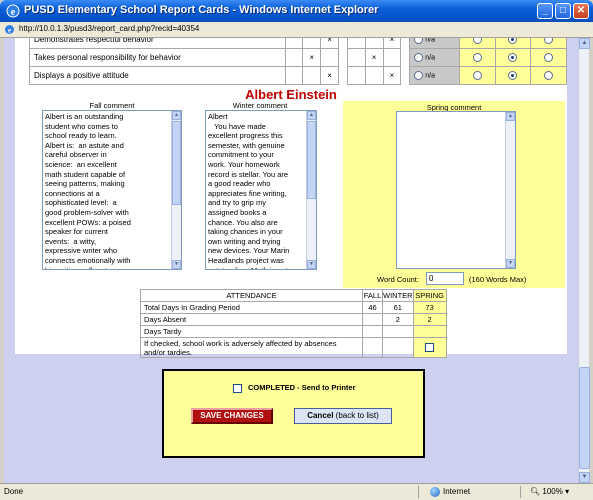 This screenshot has width=593, height=500. What do you see at coordinates (293, 319) in the screenshot?
I see `table-row: Days Absent 2 2` at bounding box center [293, 319].